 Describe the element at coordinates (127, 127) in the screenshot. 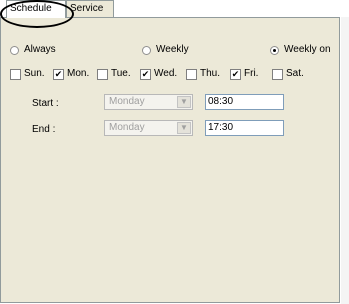

I see `end-day-value: Monday` at that location.